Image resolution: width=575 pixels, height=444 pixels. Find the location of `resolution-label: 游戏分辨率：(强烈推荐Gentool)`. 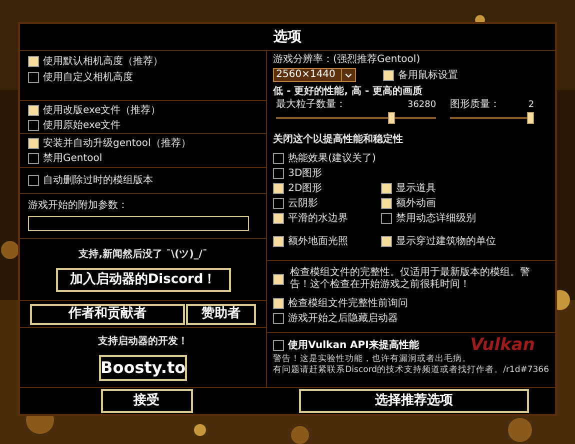

resolution-label: 游戏分辨率：(强烈推荐Gentool) is located at coordinates (347, 60).